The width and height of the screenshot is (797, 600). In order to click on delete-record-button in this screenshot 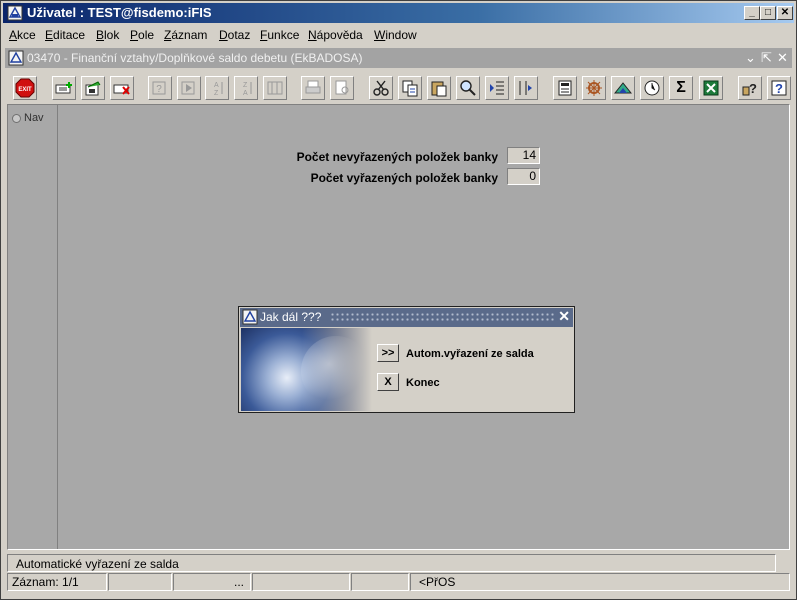, I will do `click(122, 88)`.